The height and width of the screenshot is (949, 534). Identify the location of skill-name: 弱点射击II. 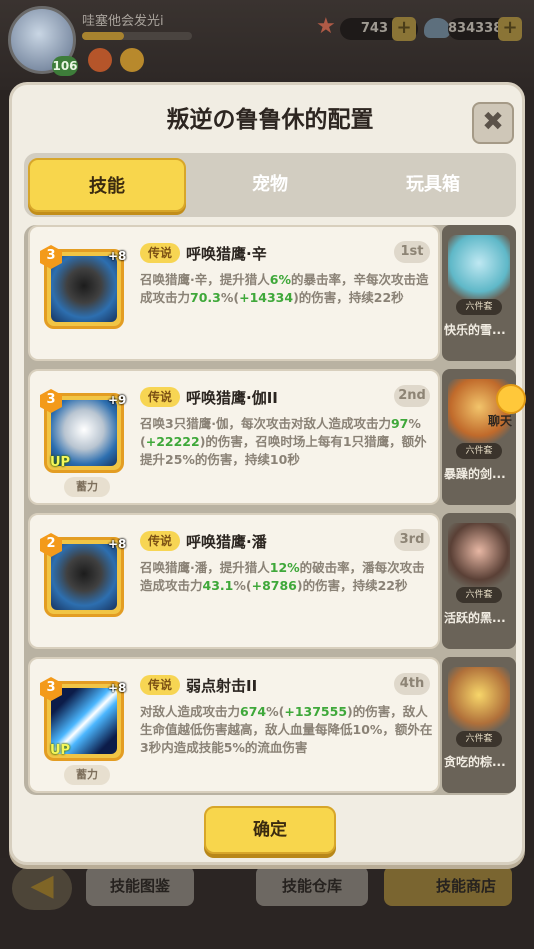
(222, 686).